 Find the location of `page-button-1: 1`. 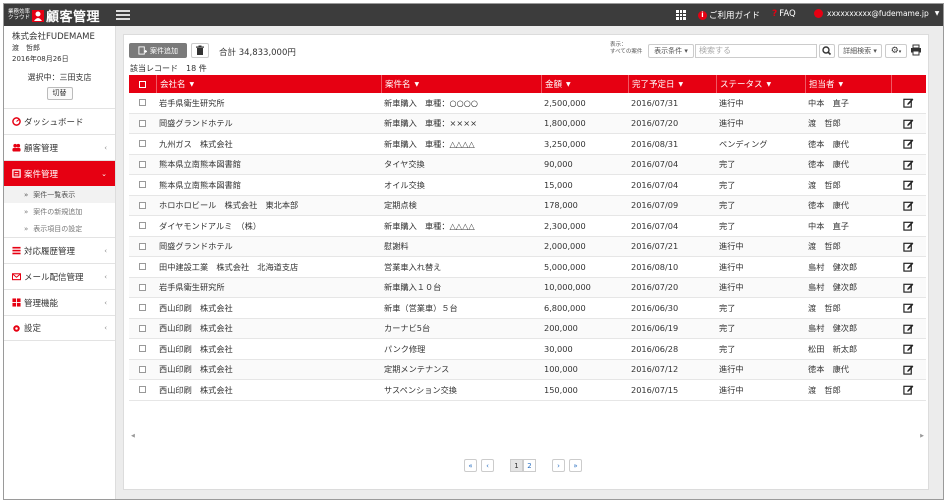

page-button-1: 1 is located at coordinates (516, 465).